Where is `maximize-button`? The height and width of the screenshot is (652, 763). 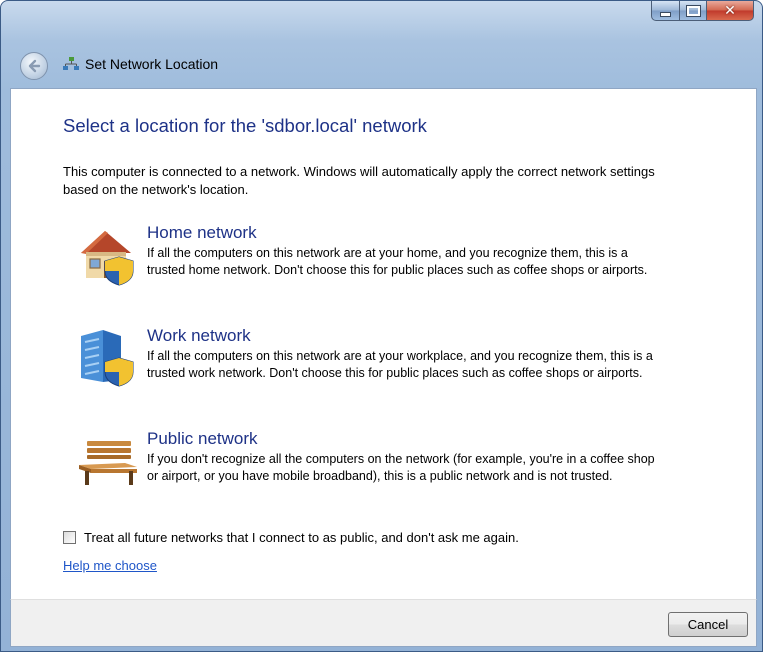
maximize-button is located at coordinates (693, 11).